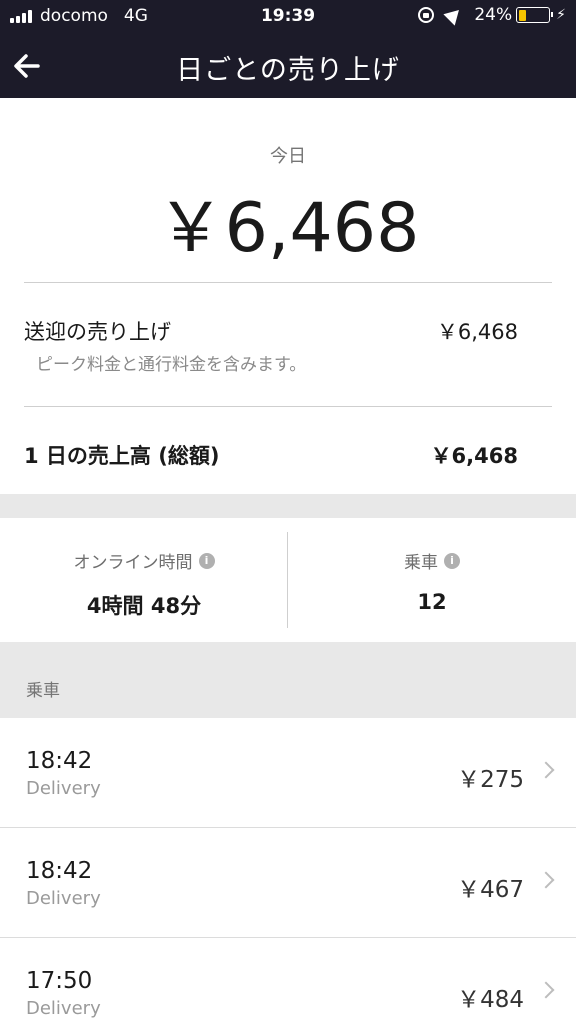  Describe the element at coordinates (288, 506) in the screenshot. I see `section-spacer` at that location.